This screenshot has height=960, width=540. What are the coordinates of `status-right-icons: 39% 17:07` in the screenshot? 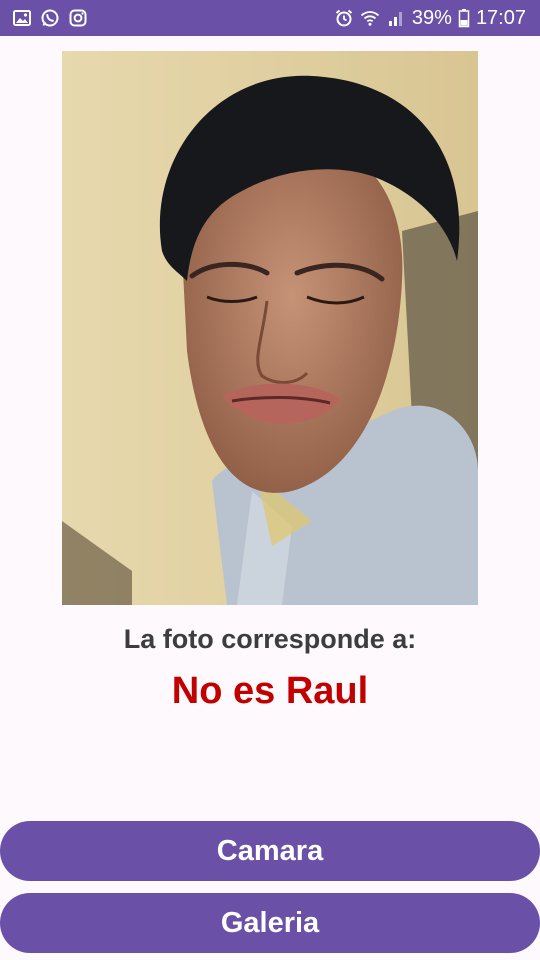 It's located at (430, 18).